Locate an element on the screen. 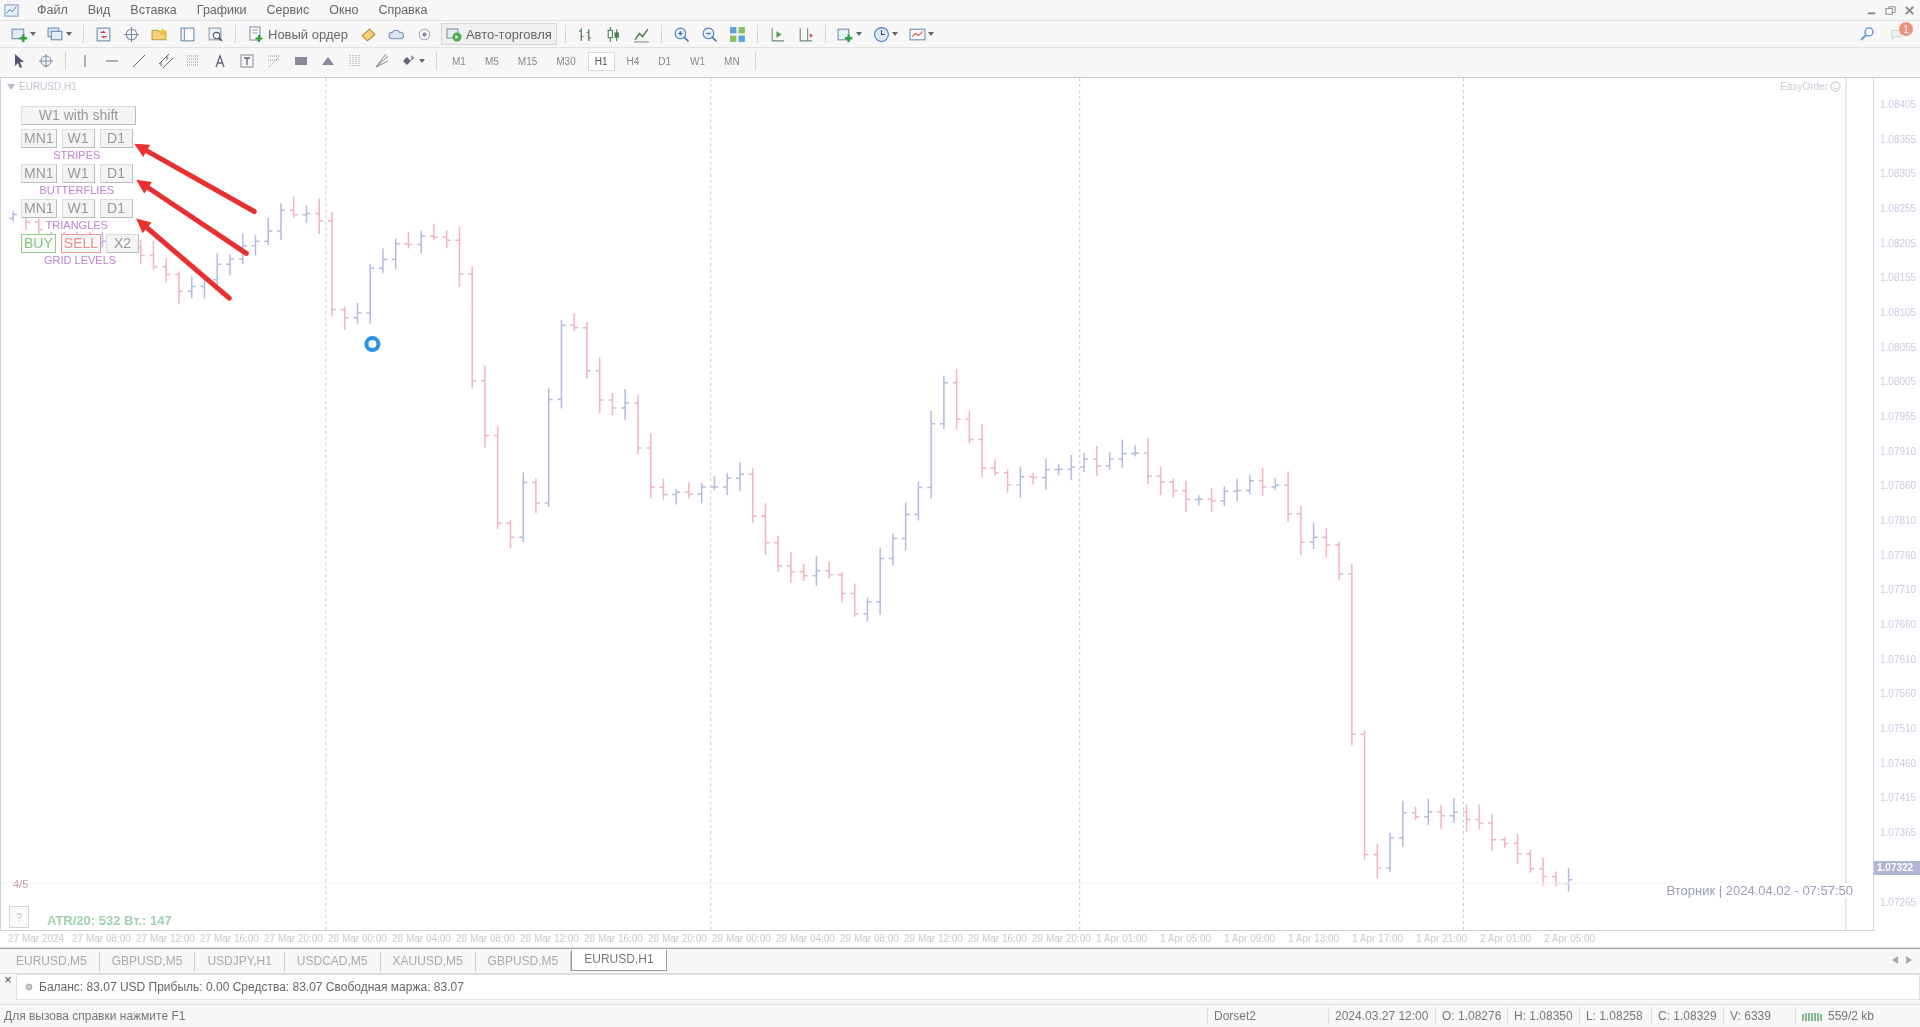 The height and width of the screenshot is (1027, 1920). open-price: O: 1.08276 is located at coordinates (1471, 1016).